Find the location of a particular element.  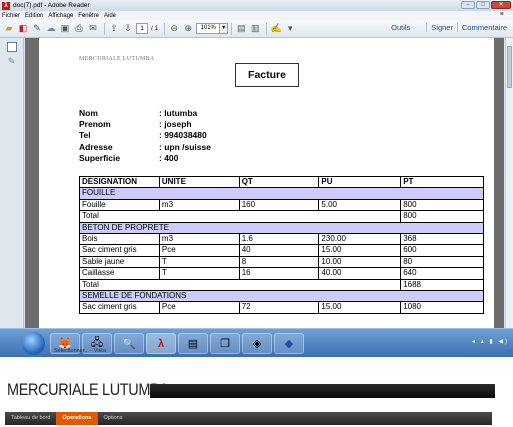

zoom-out-icon: ⊖ is located at coordinates (174, 29).